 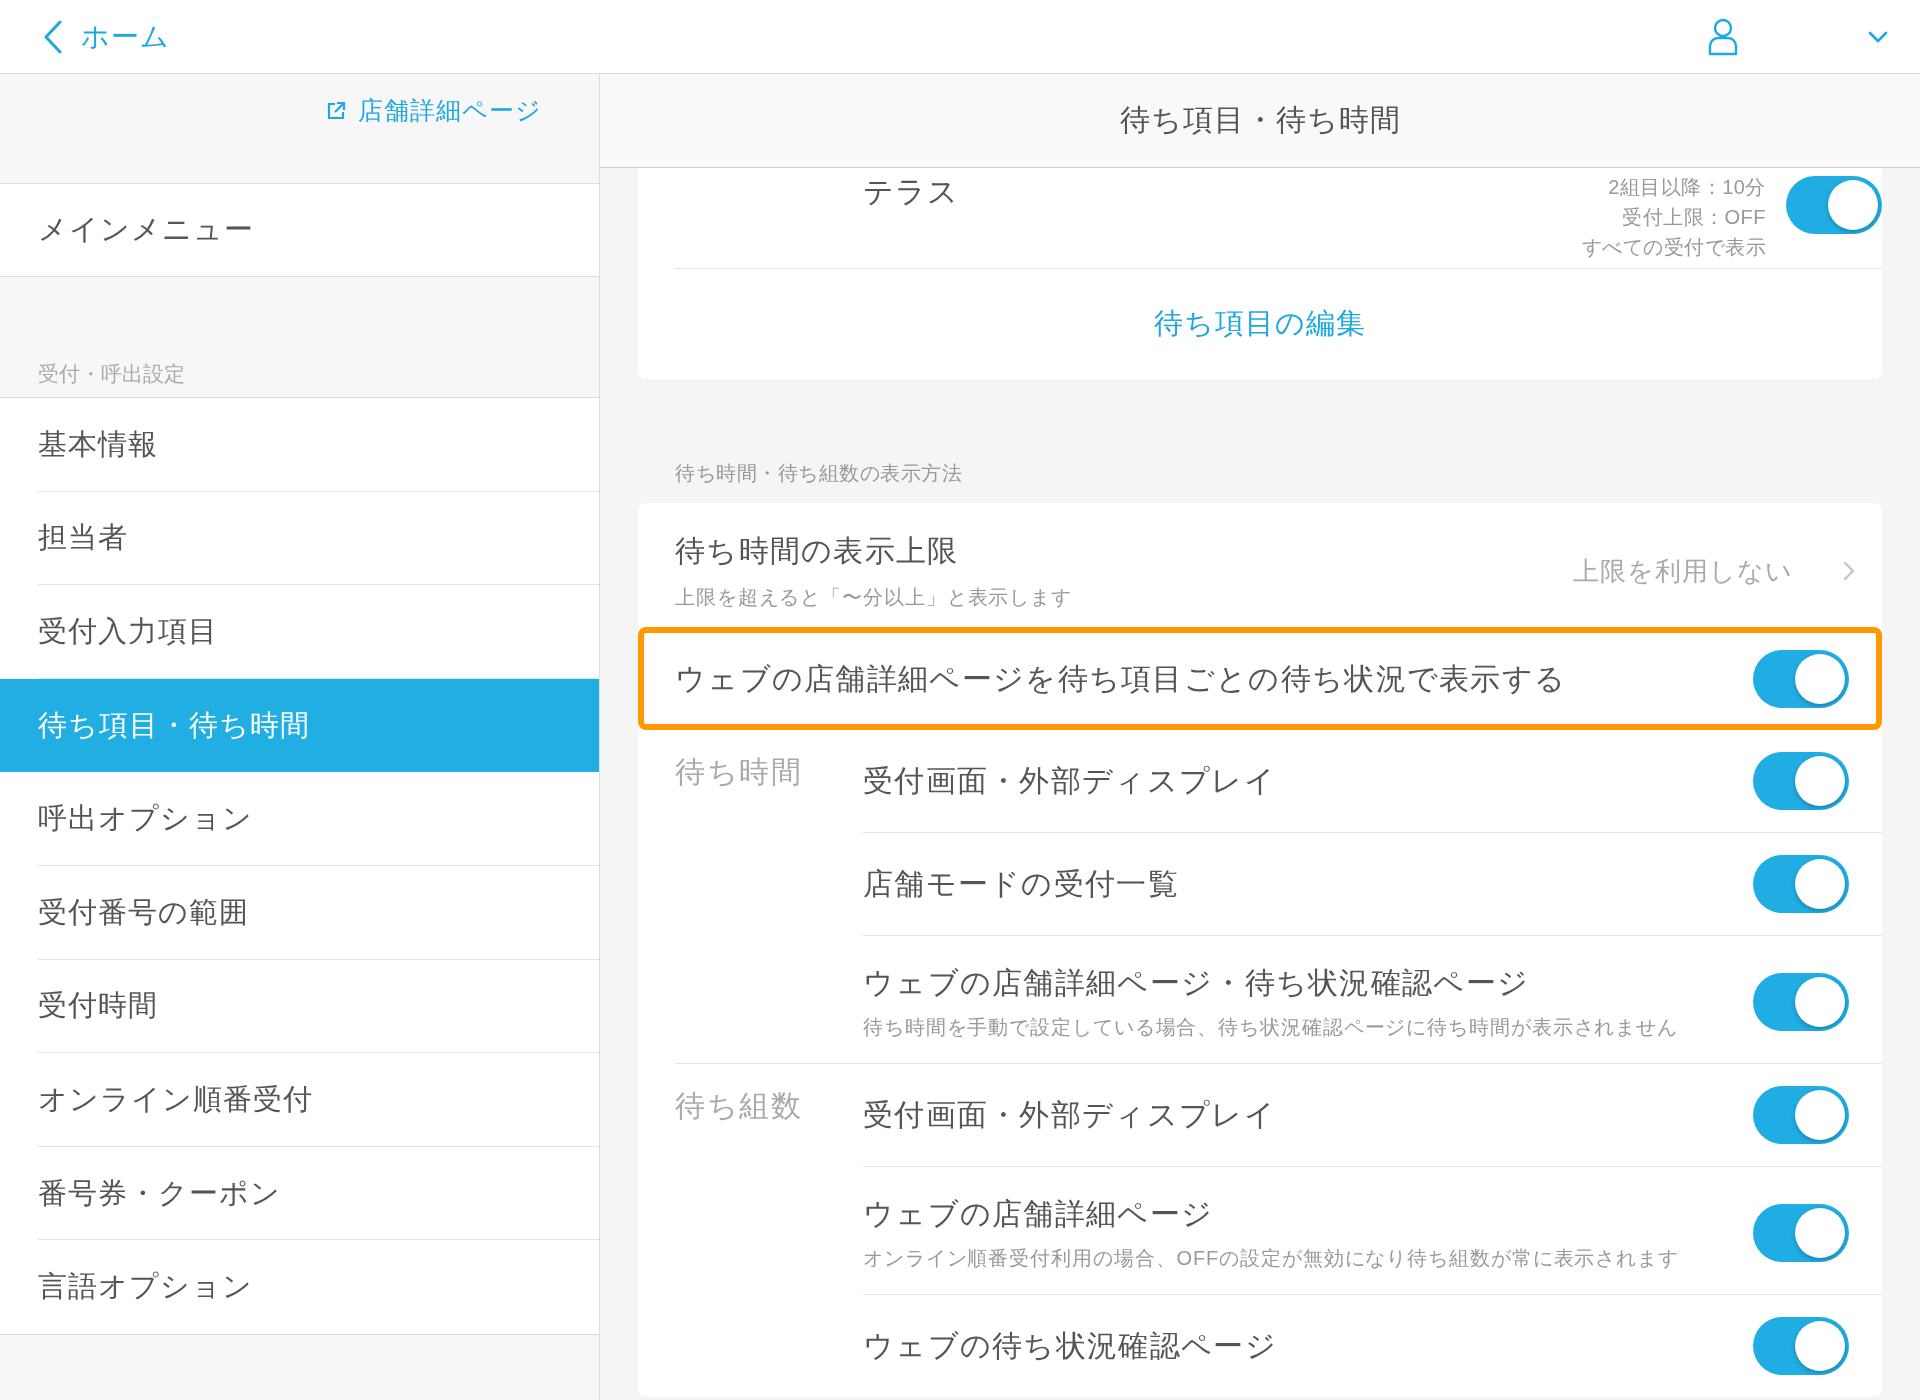 I want to click on section-heading: 受付・呼出設定, so click(x=111, y=374).